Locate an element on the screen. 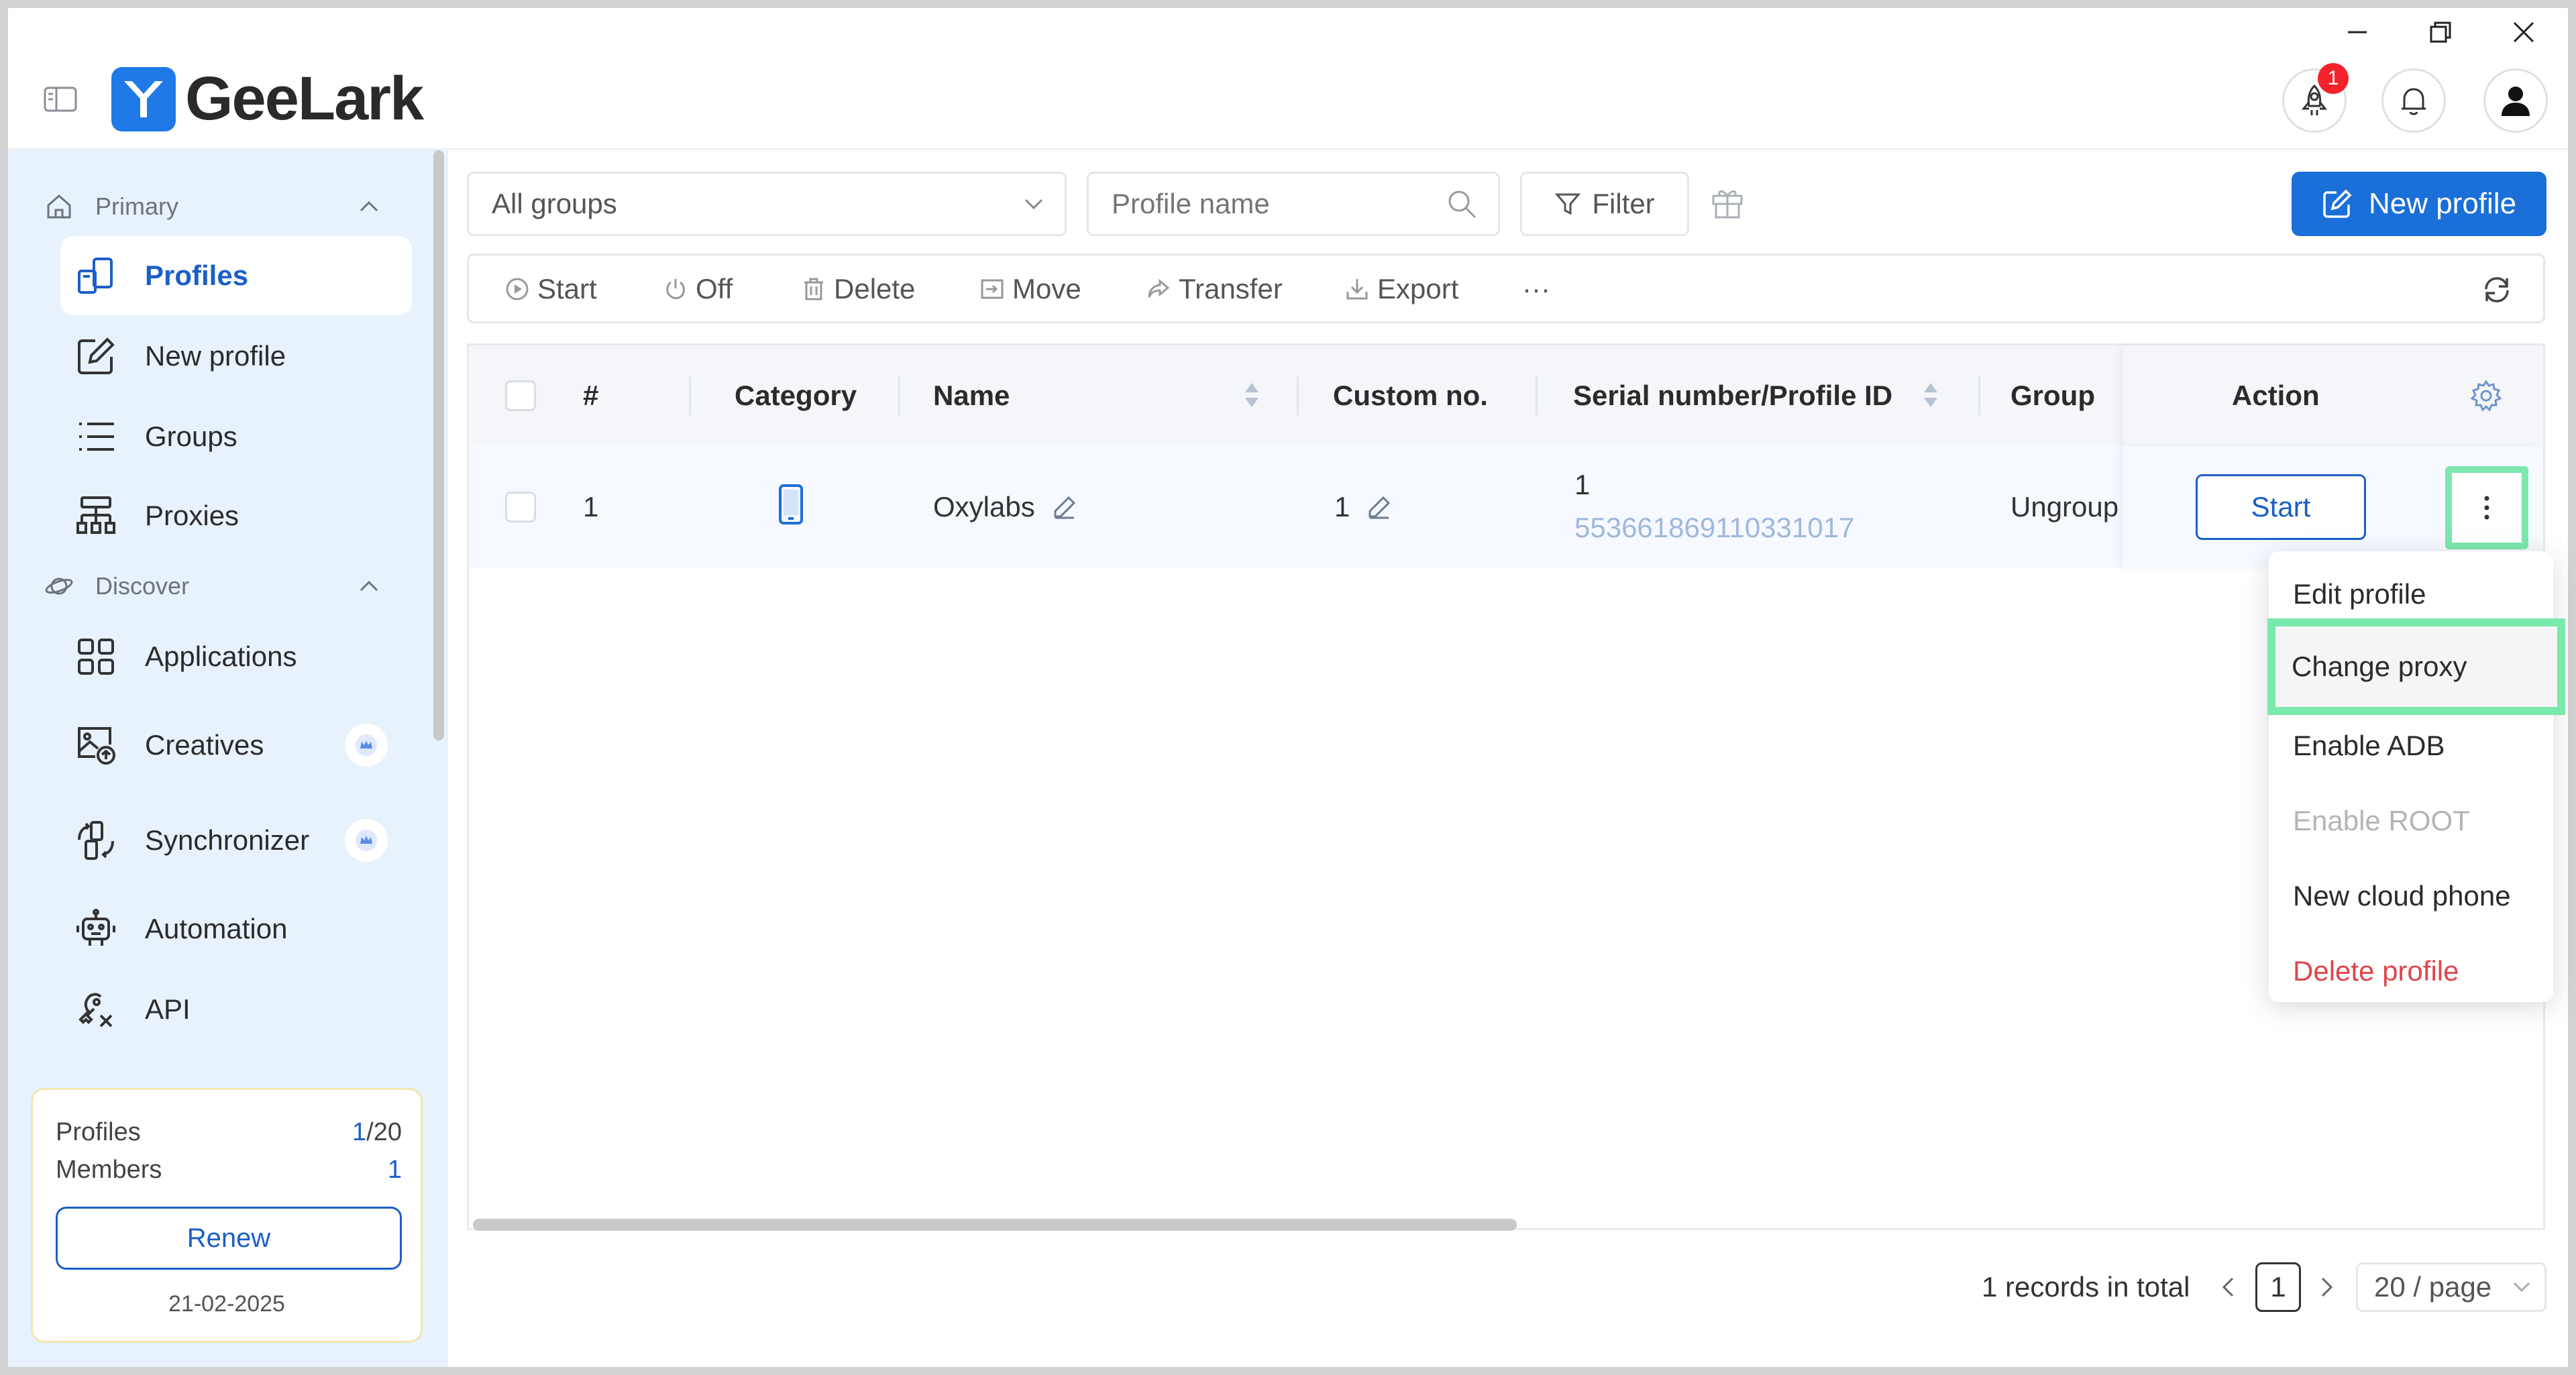  gift-button is located at coordinates (1727, 202).